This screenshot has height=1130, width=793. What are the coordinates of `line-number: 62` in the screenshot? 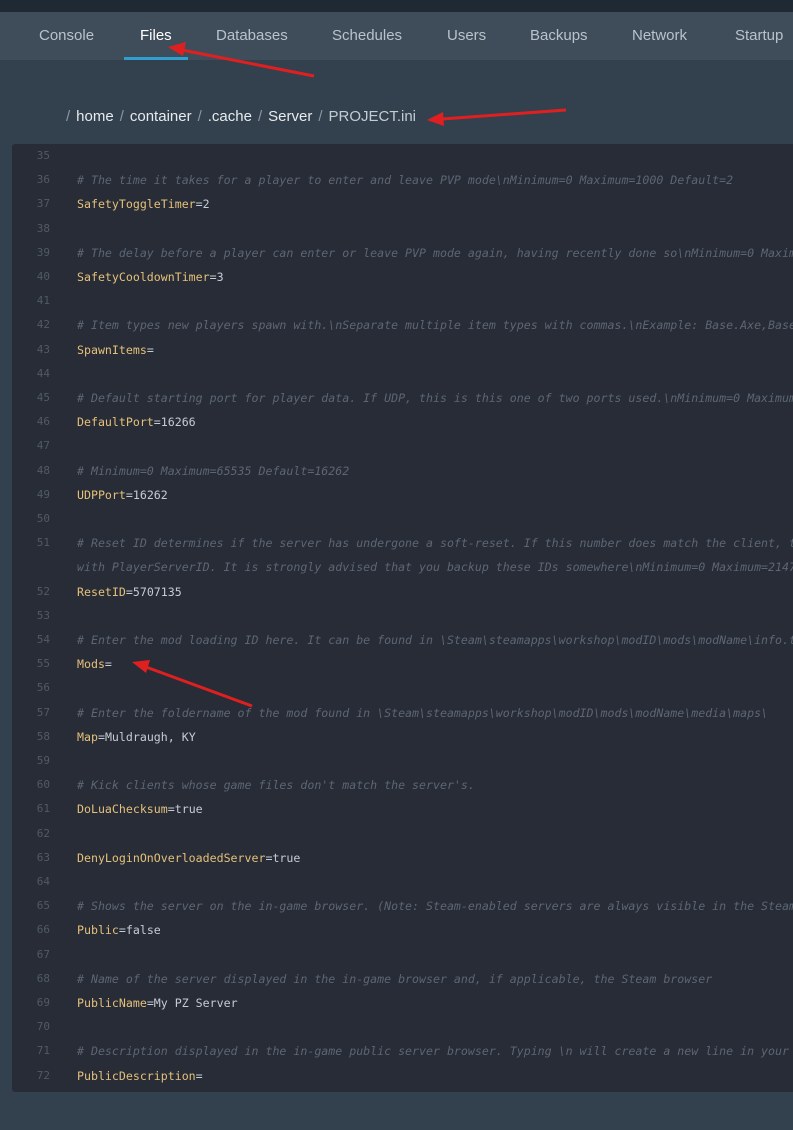 It's located at (43, 833).